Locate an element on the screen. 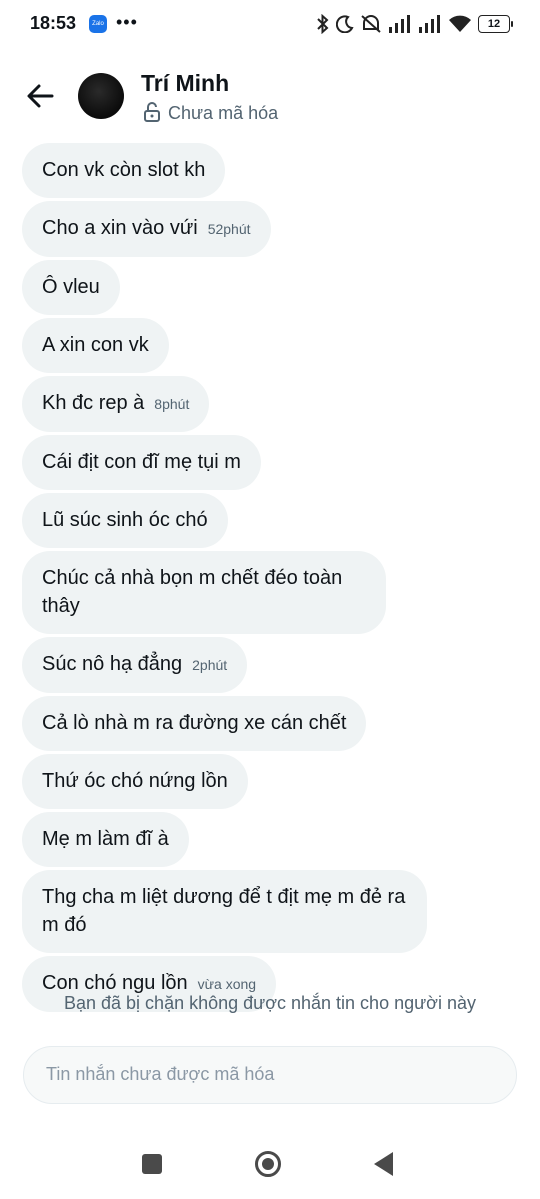 The height and width of the screenshot is (1199, 540). mute-icon is located at coordinates (371, 24).